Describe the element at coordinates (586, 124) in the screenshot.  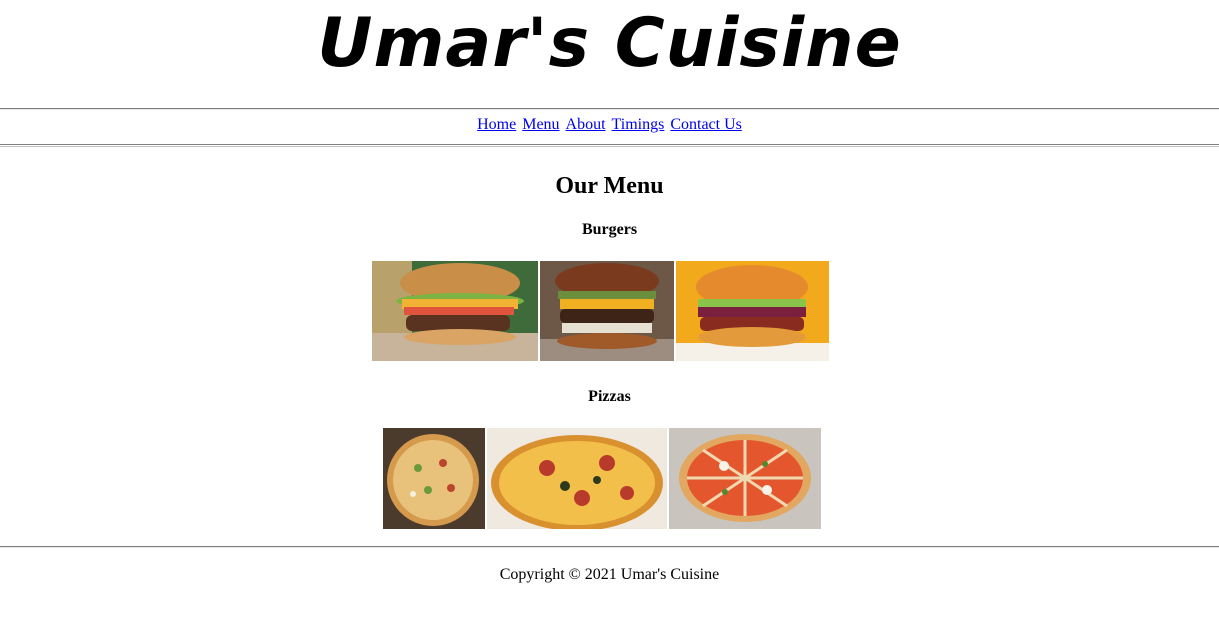
I see `nav-link-about: About` at that location.